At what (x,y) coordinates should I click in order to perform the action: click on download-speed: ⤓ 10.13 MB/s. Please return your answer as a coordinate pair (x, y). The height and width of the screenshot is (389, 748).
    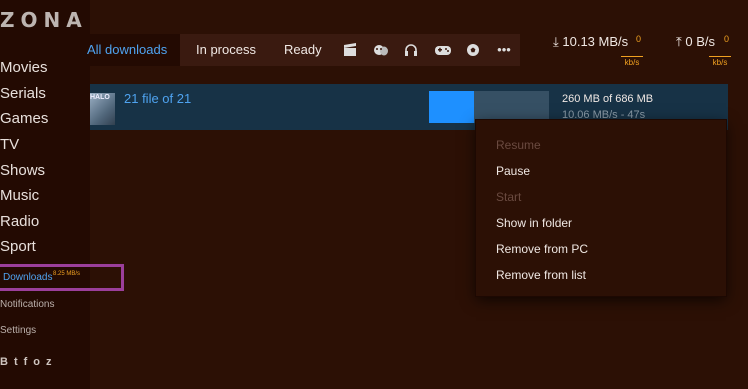
    Looking at the image, I should click on (591, 41).